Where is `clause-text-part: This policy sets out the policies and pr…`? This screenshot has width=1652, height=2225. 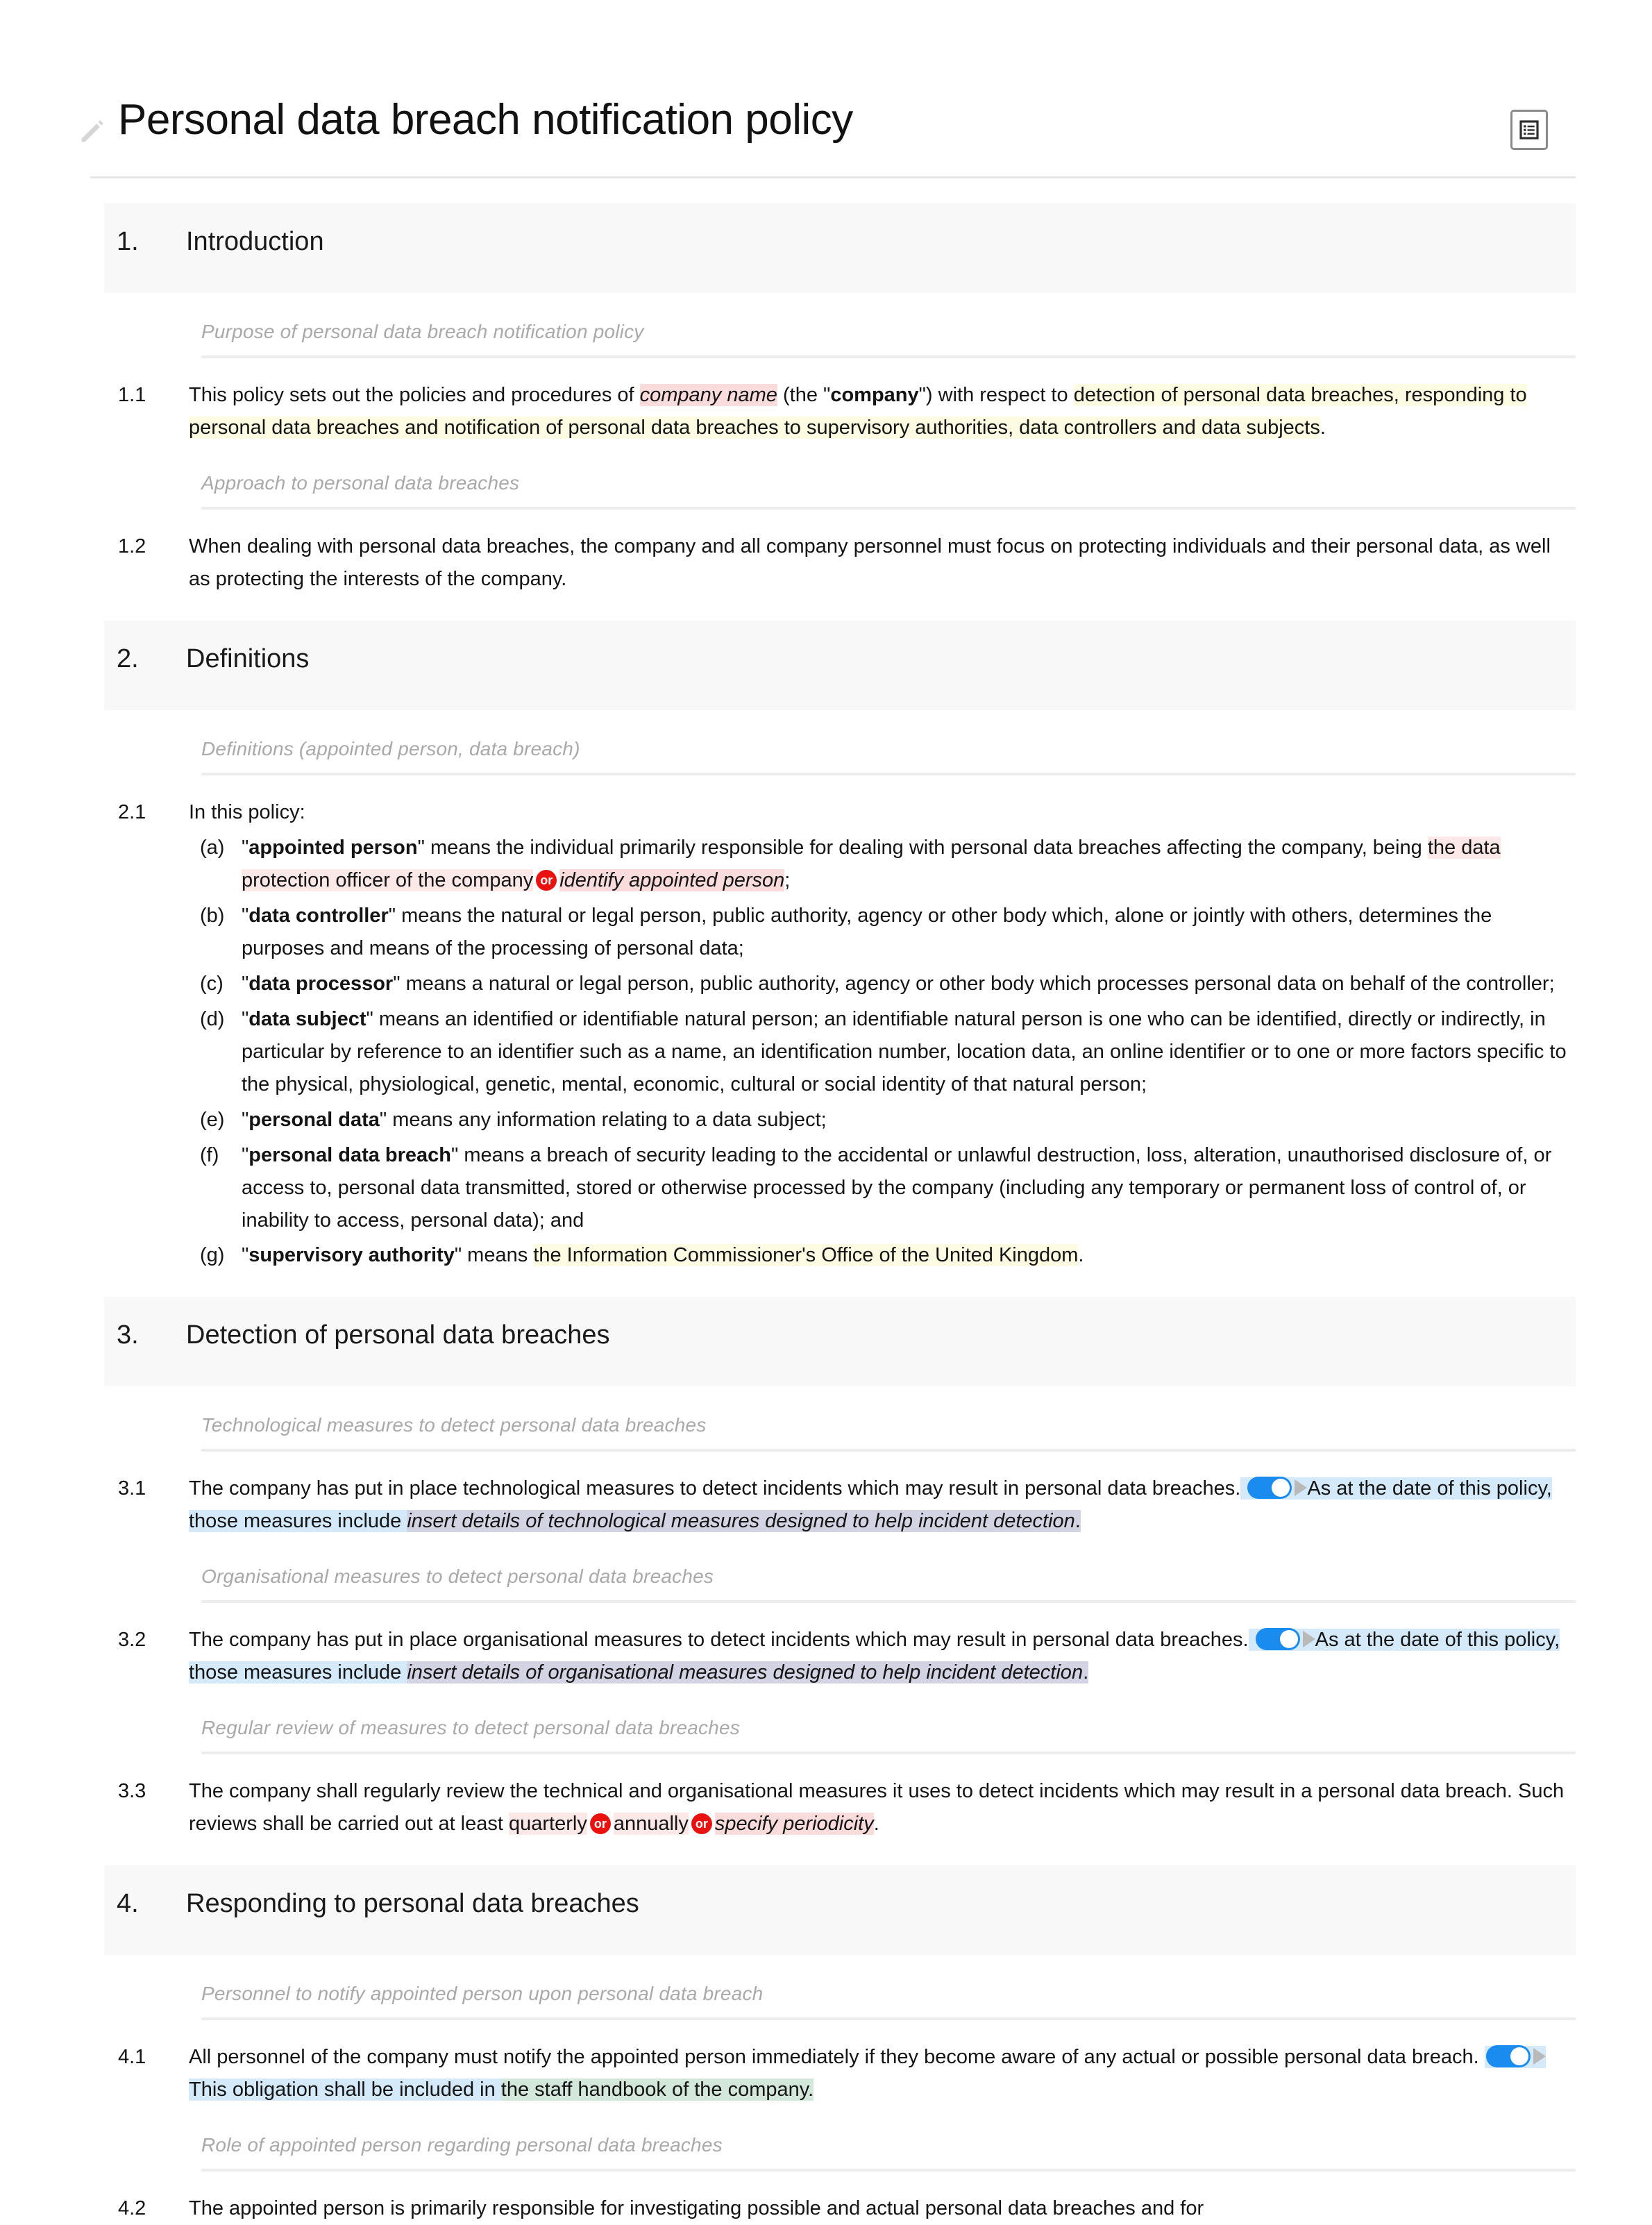 clause-text-part: This policy sets out the policies and pr… is located at coordinates (414, 395).